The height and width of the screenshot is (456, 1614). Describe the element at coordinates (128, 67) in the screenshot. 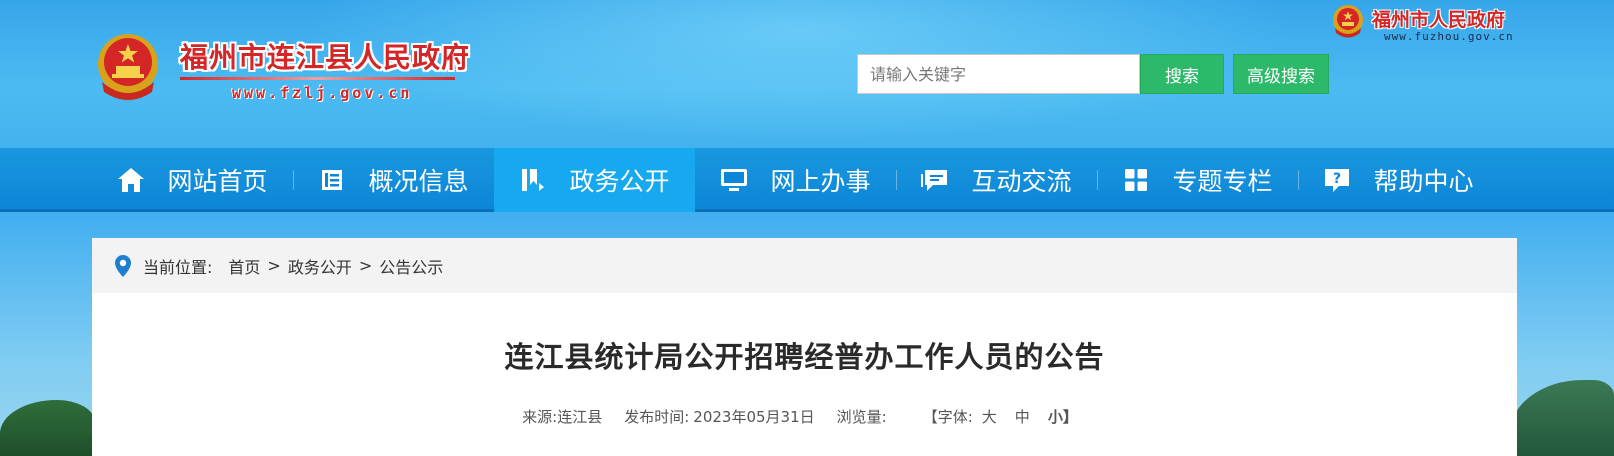

I see `national-emblem-icon` at that location.